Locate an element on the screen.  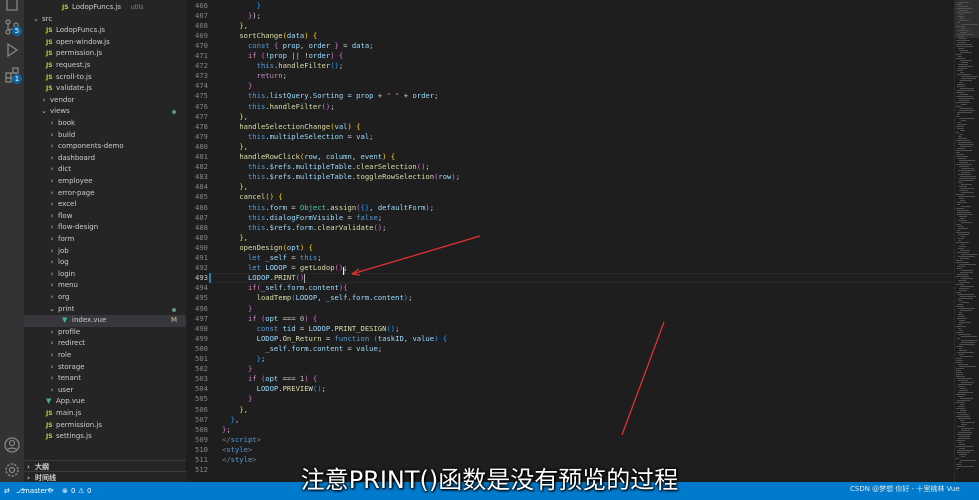
code-line: loadTemp(LODOP, _self.form.content); is located at coordinates (317, 298).